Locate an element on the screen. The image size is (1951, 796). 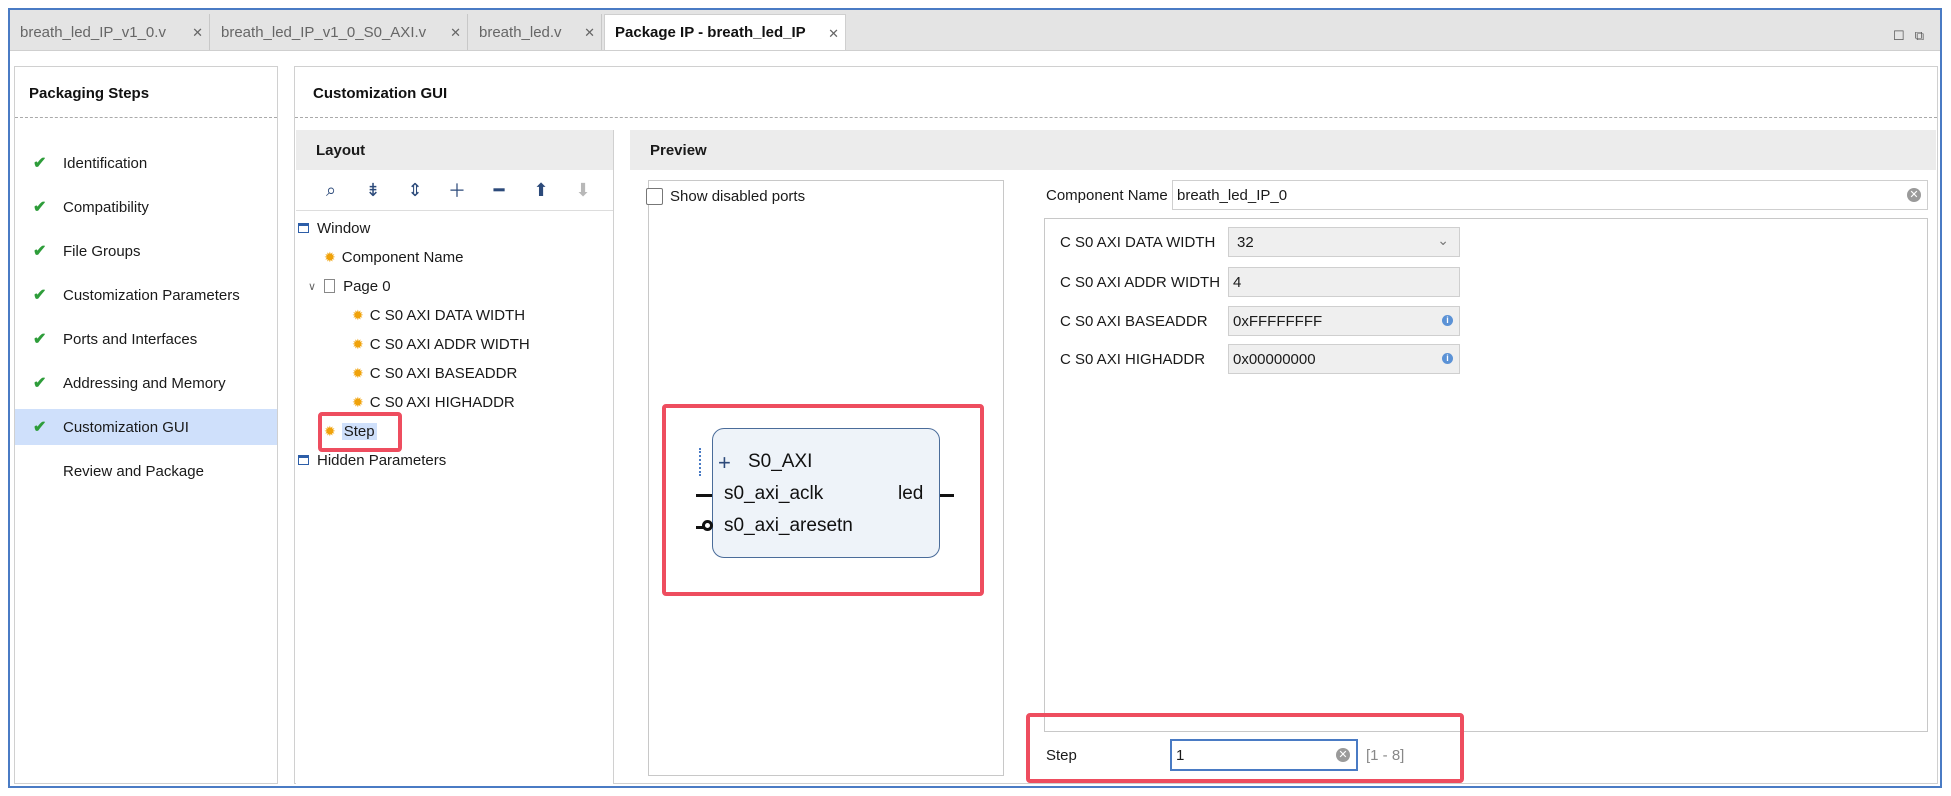
addr-width-input: 4 is located at coordinates (1344, 282).